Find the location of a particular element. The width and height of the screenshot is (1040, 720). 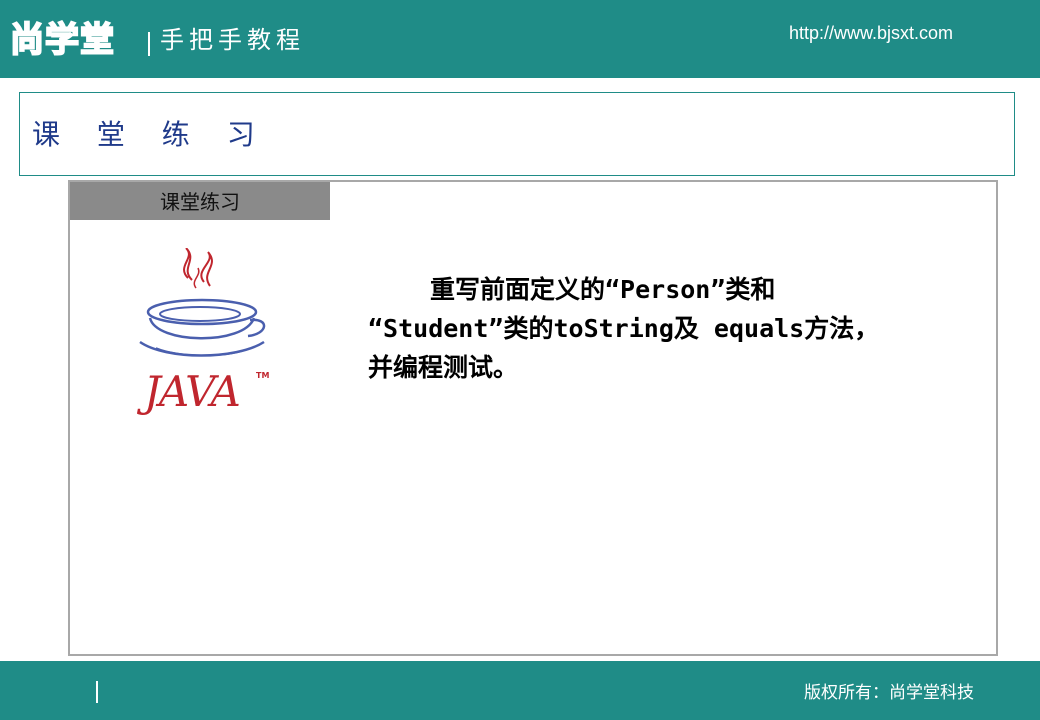

exercise-line-1: 重写前面定义的“Person”类和 is located at coordinates (603, 289).